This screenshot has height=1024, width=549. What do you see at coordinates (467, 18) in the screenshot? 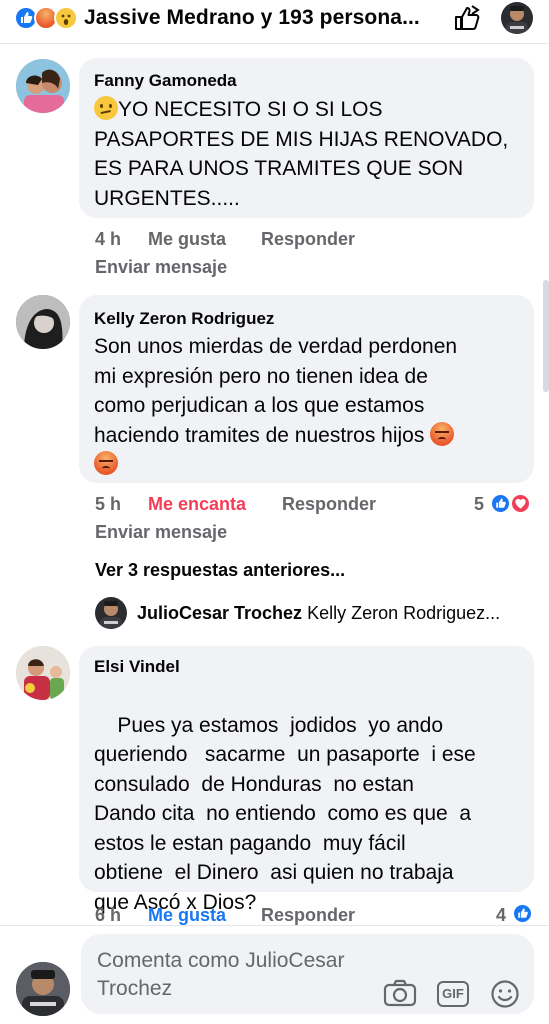
I see `share-icon` at bounding box center [467, 18].